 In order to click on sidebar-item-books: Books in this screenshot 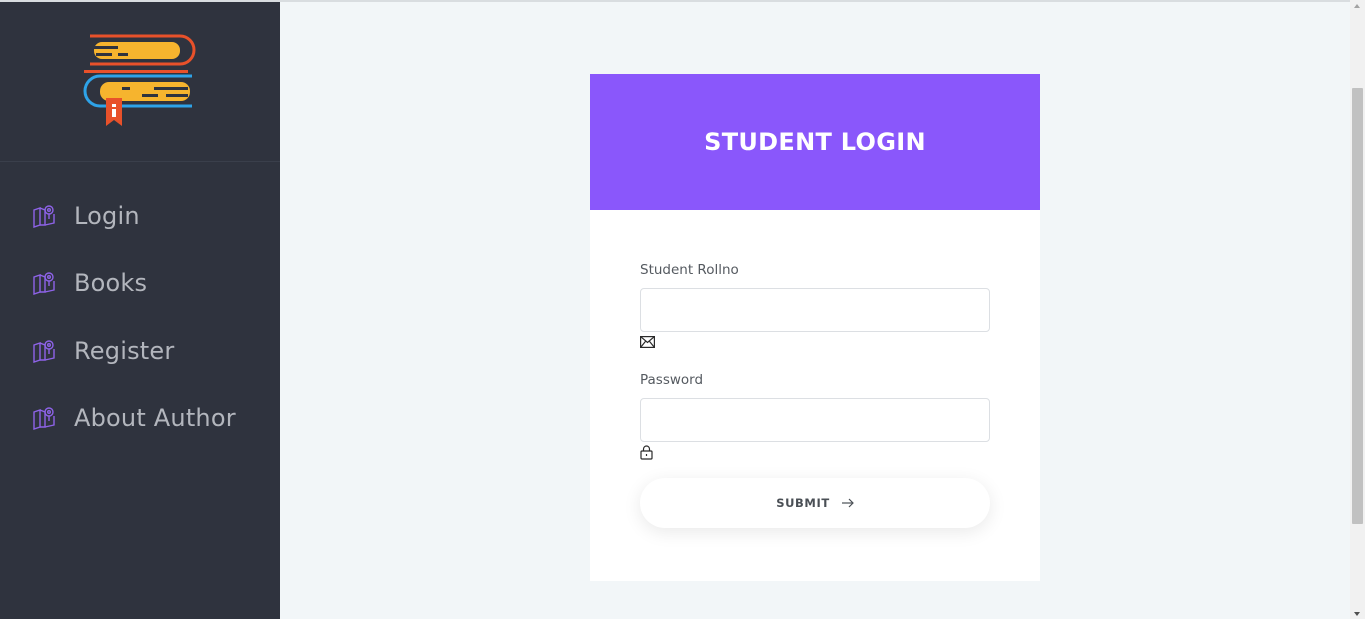, I will do `click(140, 284)`.